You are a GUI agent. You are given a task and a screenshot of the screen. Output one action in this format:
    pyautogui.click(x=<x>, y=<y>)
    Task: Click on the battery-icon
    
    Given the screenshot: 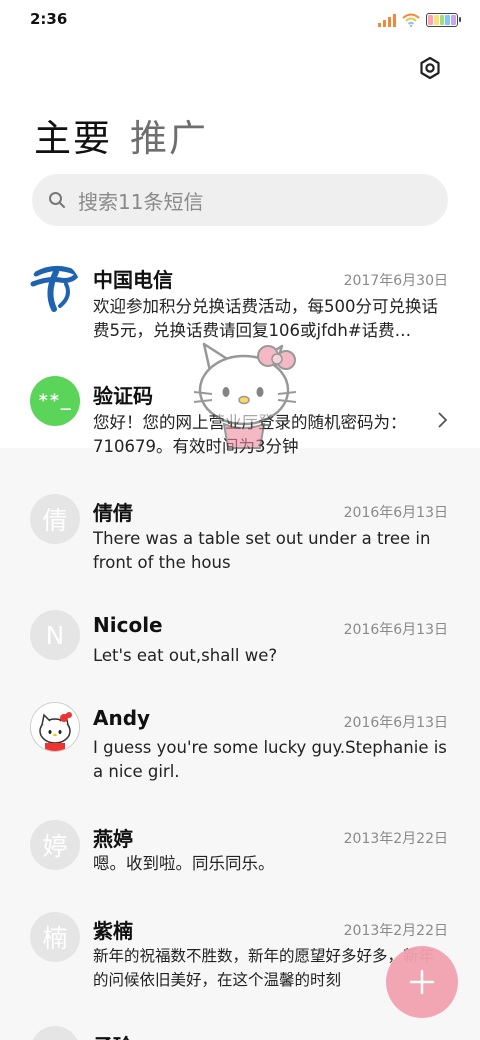 What is the action you would take?
    pyautogui.click(x=443, y=20)
    